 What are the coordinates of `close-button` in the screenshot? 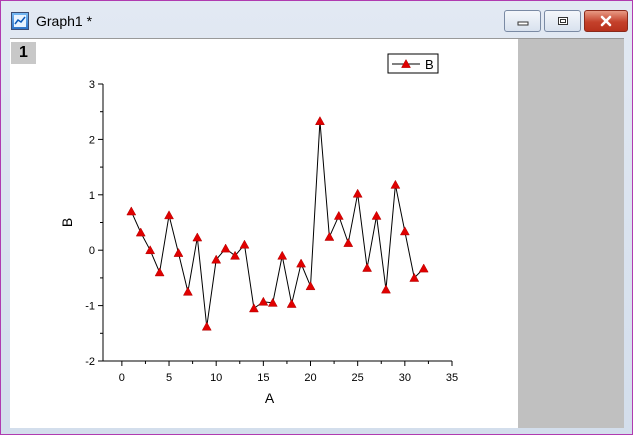 It's located at (606, 21).